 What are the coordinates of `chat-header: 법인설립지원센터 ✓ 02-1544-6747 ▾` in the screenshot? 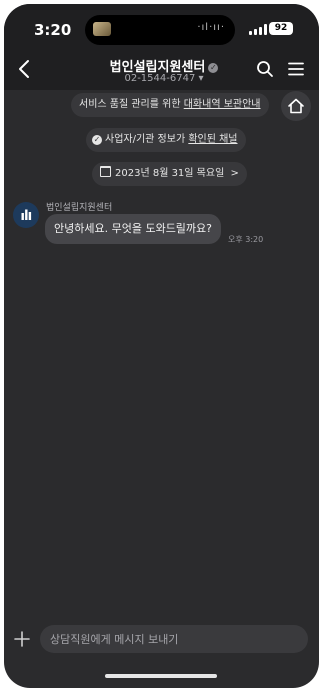 It's located at (161, 70).